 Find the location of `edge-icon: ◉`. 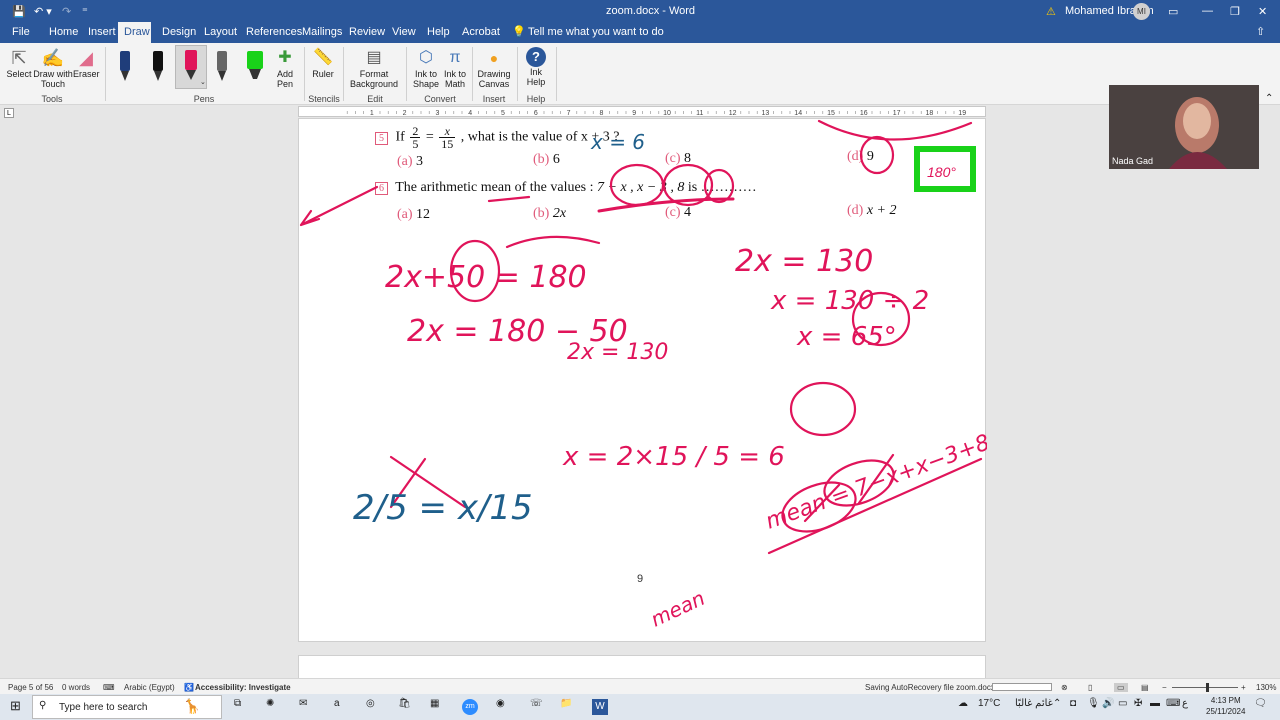

edge-icon: ◉ is located at coordinates (500, 703).